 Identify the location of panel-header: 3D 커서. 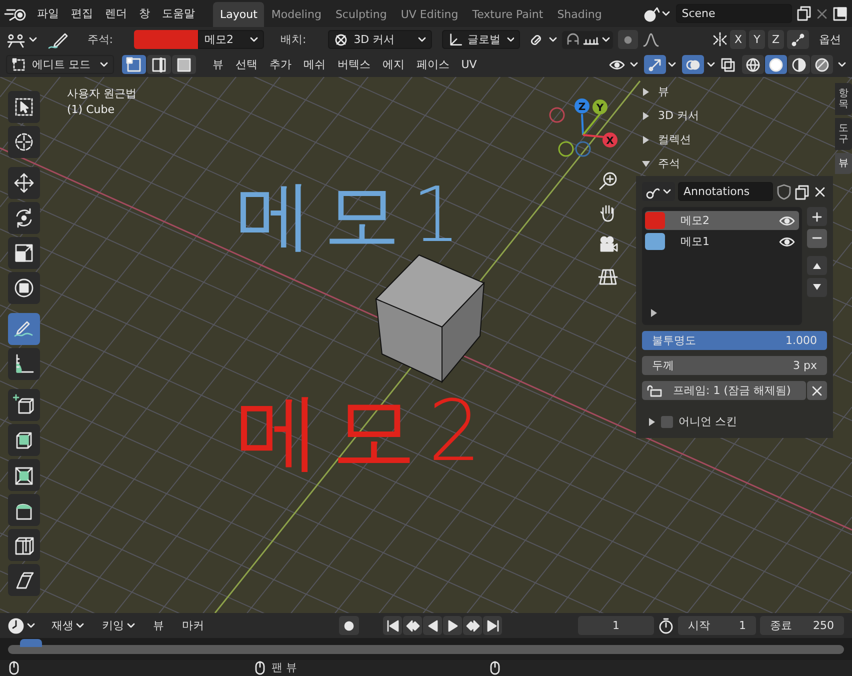
(734, 116).